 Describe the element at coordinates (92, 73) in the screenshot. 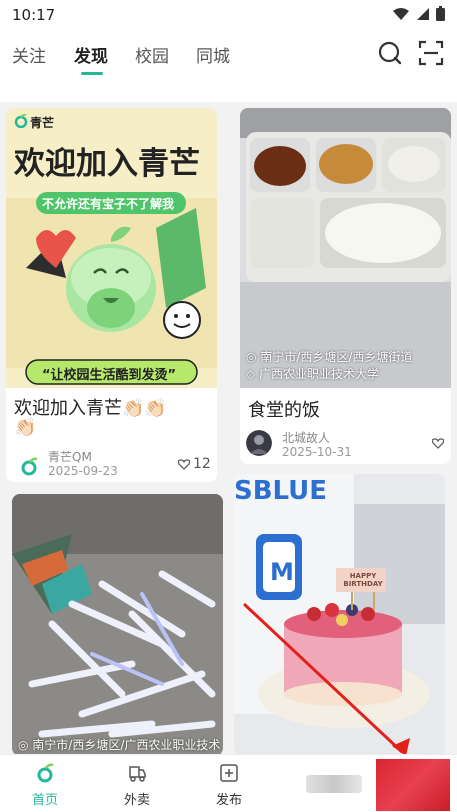

I see `active-tab-indicator` at that location.